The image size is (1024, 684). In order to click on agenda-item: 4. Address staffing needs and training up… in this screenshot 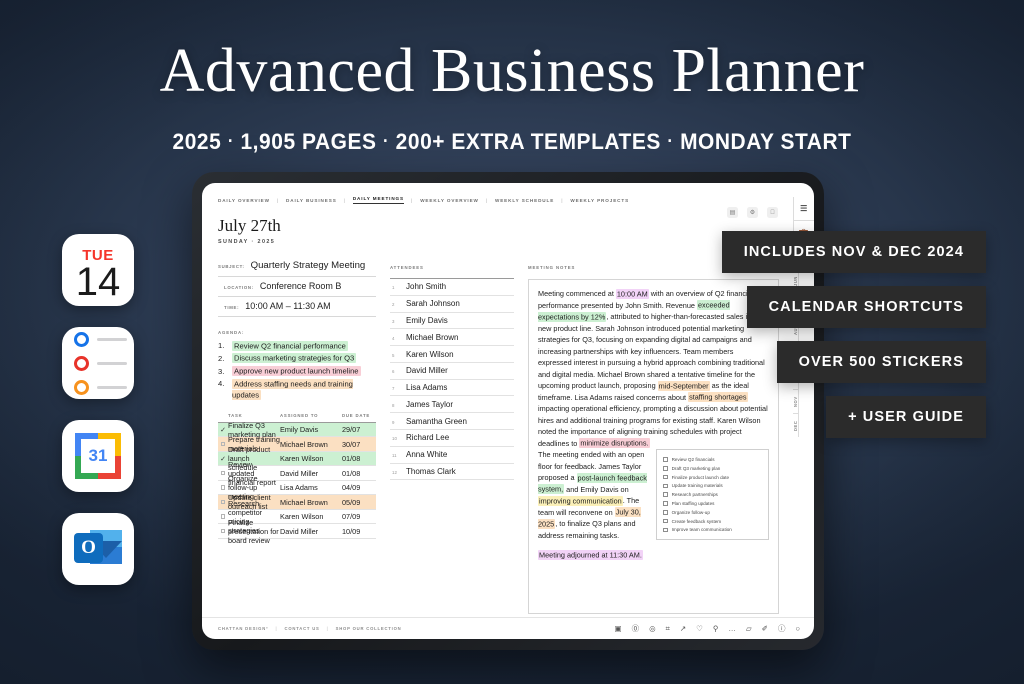, I will do `click(297, 389)`.